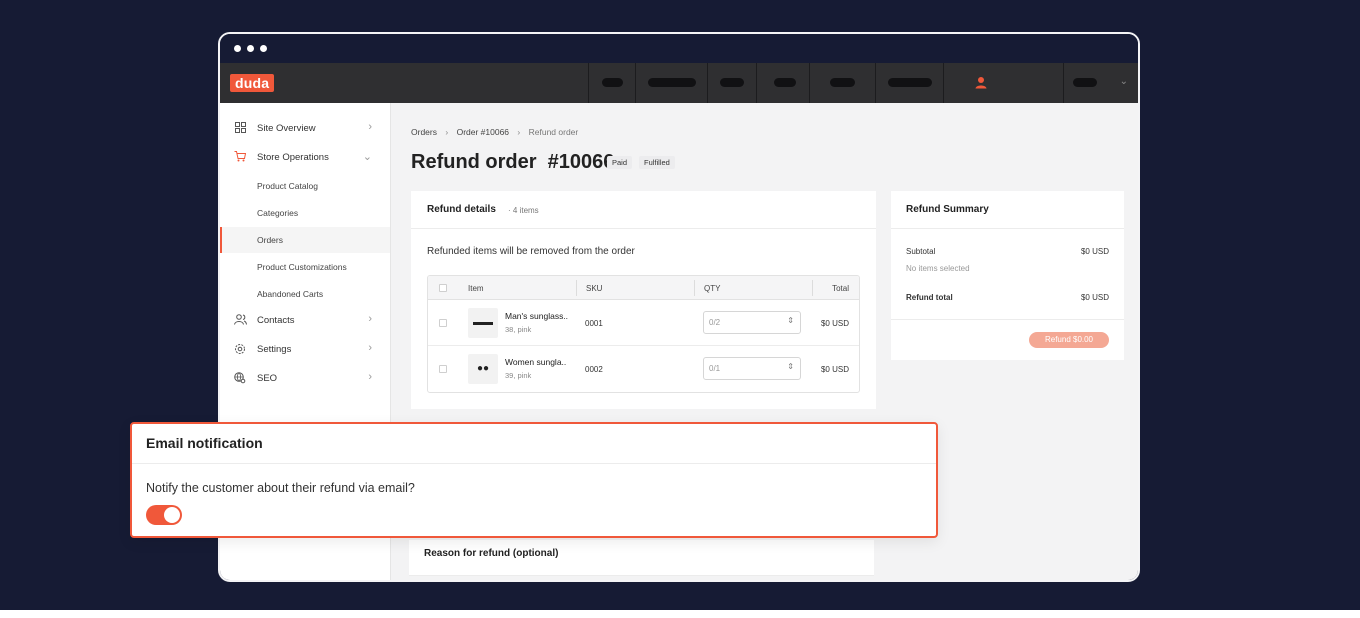  Describe the element at coordinates (1007, 297) in the screenshot. I see `refund-total-row: Refund total $0 USD` at that location.